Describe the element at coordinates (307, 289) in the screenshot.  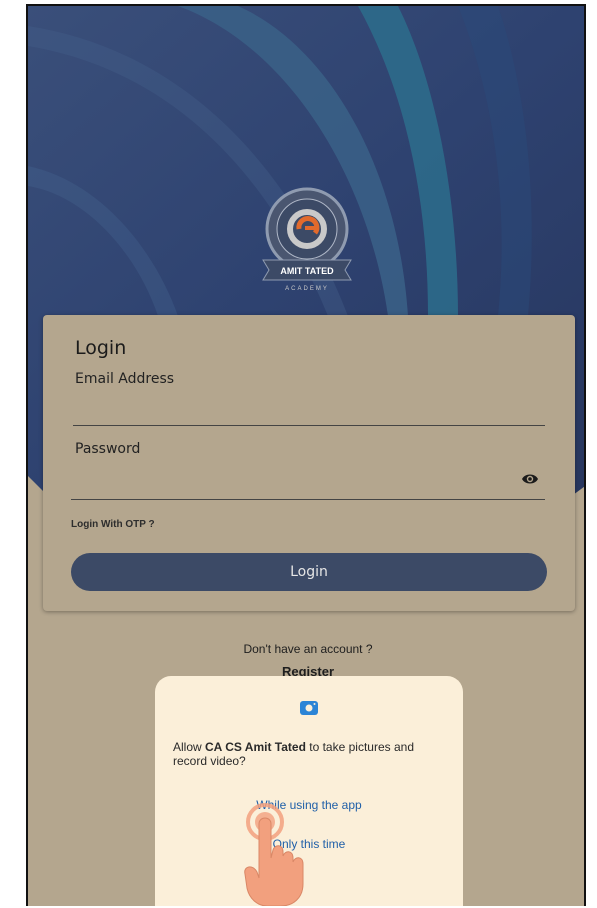
I see `logo-sub: ACADEMY` at that location.